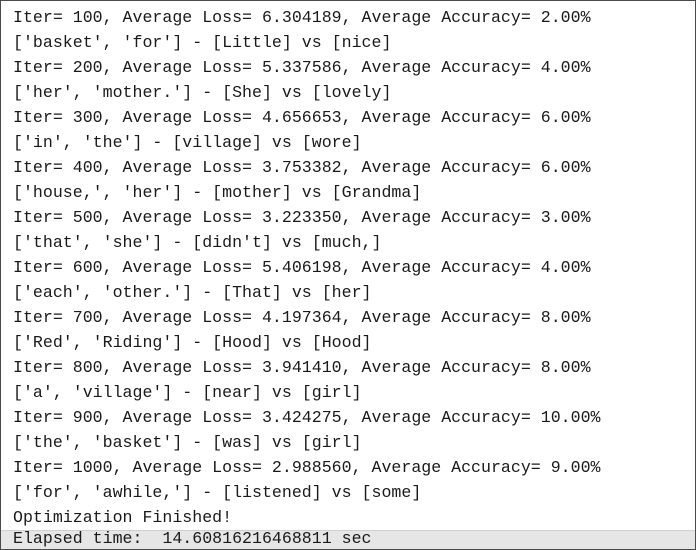 This screenshot has height=550, width=696. Describe the element at coordinates (187, 392) in the screenshot. I see `output-line: ['a', 'village'] - [near] vs [girl]` at that location.